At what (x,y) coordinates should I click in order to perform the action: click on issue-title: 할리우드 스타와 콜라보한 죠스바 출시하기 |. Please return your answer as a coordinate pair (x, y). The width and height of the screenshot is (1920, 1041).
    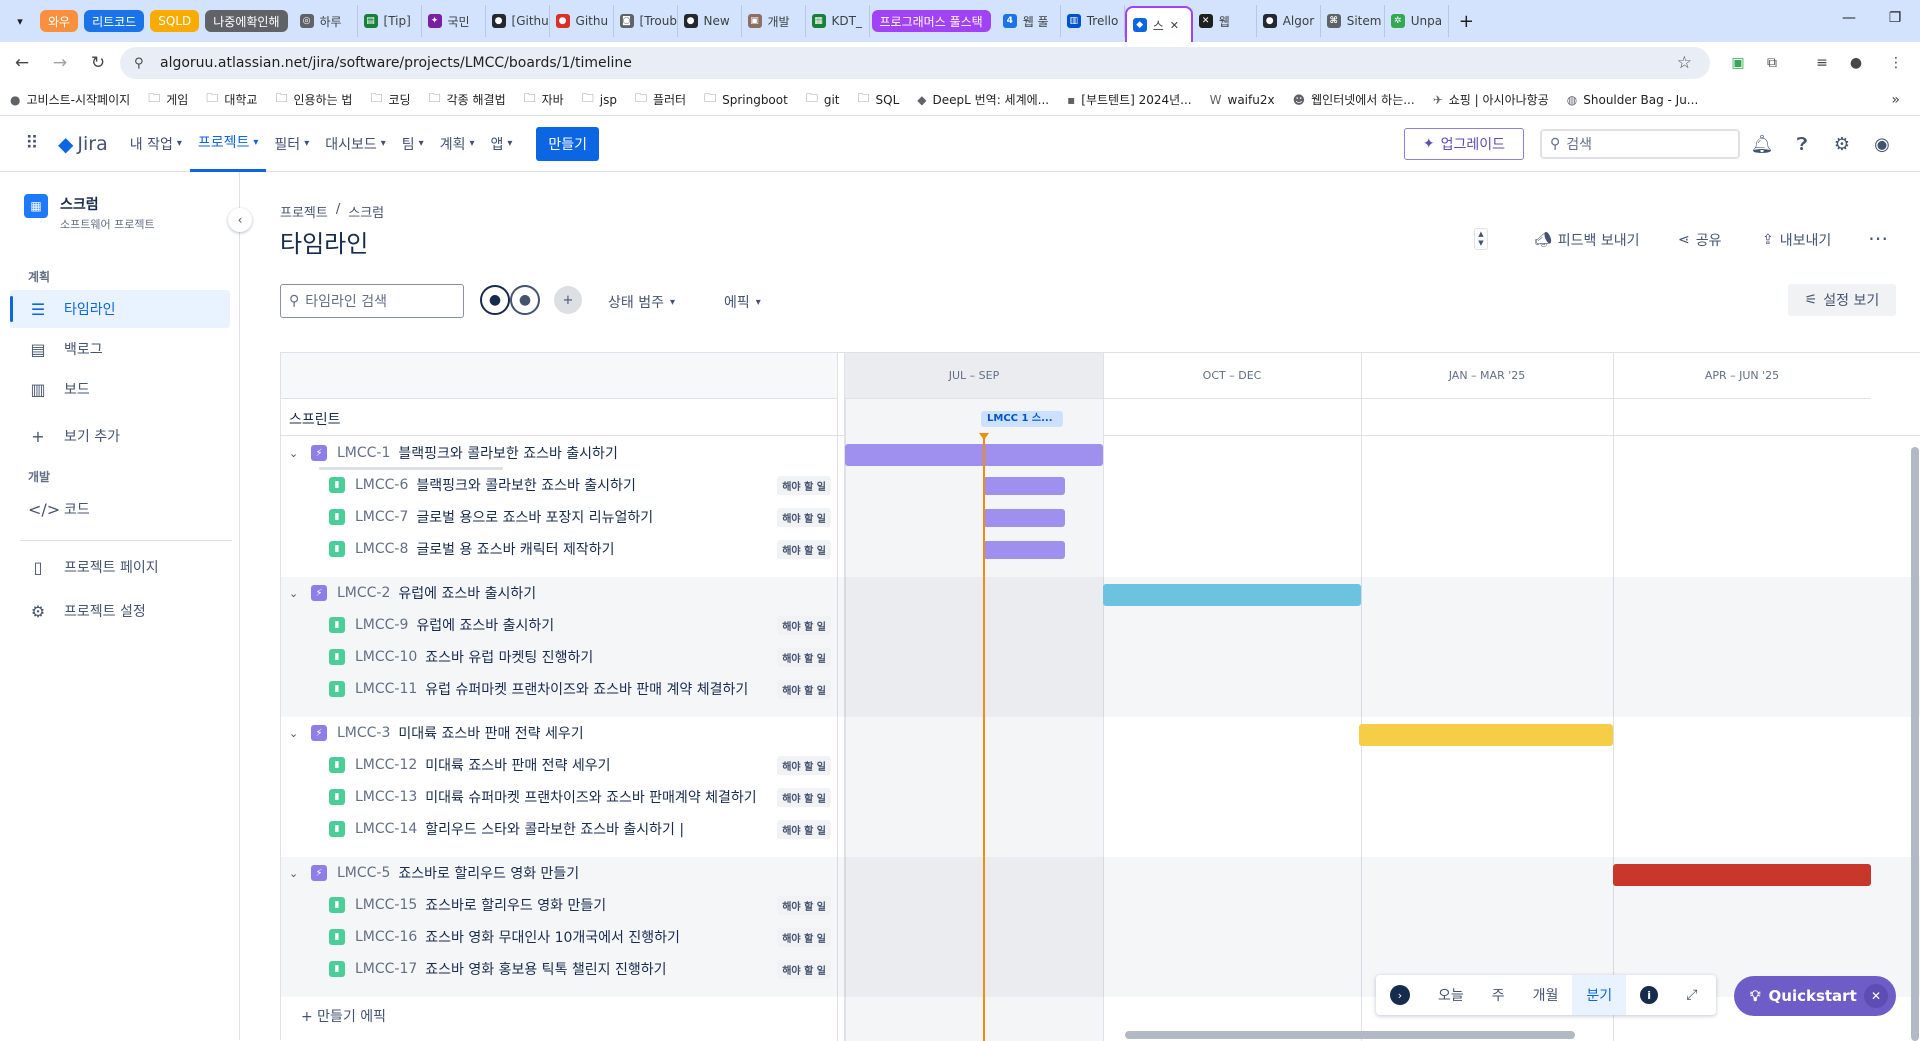
    Looking at the image, I should click on (554, 829).